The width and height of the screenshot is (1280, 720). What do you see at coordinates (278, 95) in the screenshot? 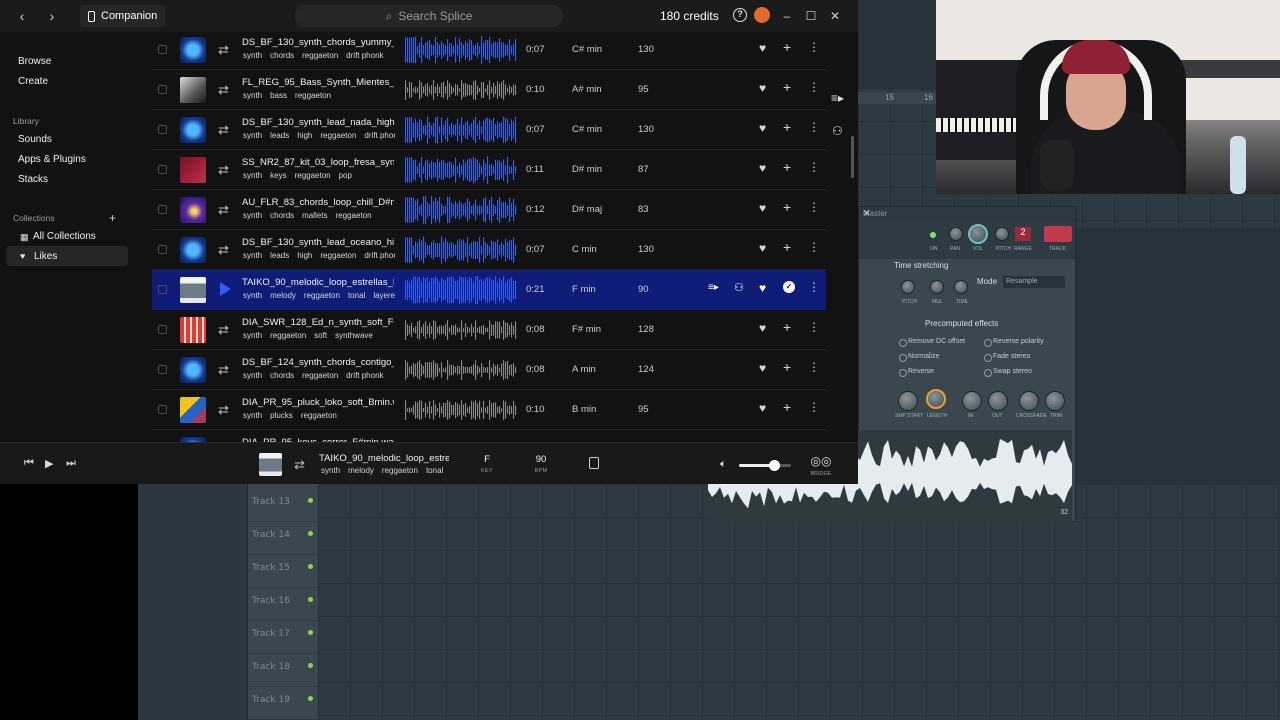
I see `tag-chip: bass` at bounding box center [278, 95].